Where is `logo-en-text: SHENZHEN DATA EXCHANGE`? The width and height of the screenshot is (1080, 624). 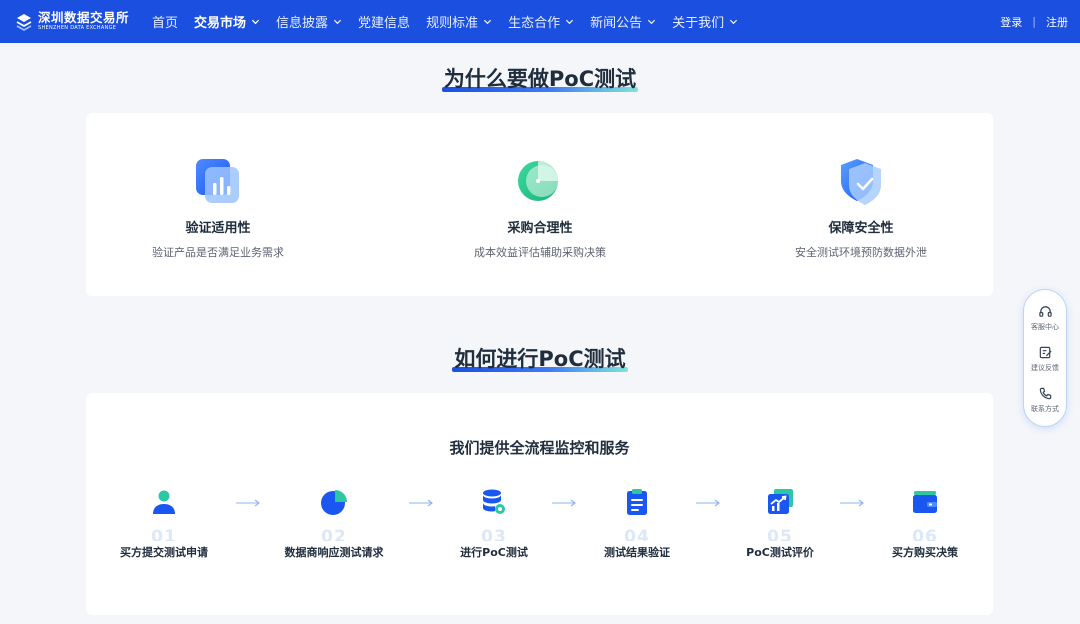
logo-en-text: SHENZHEN DATA EXCHANGE is located at coordinates (77, 28).